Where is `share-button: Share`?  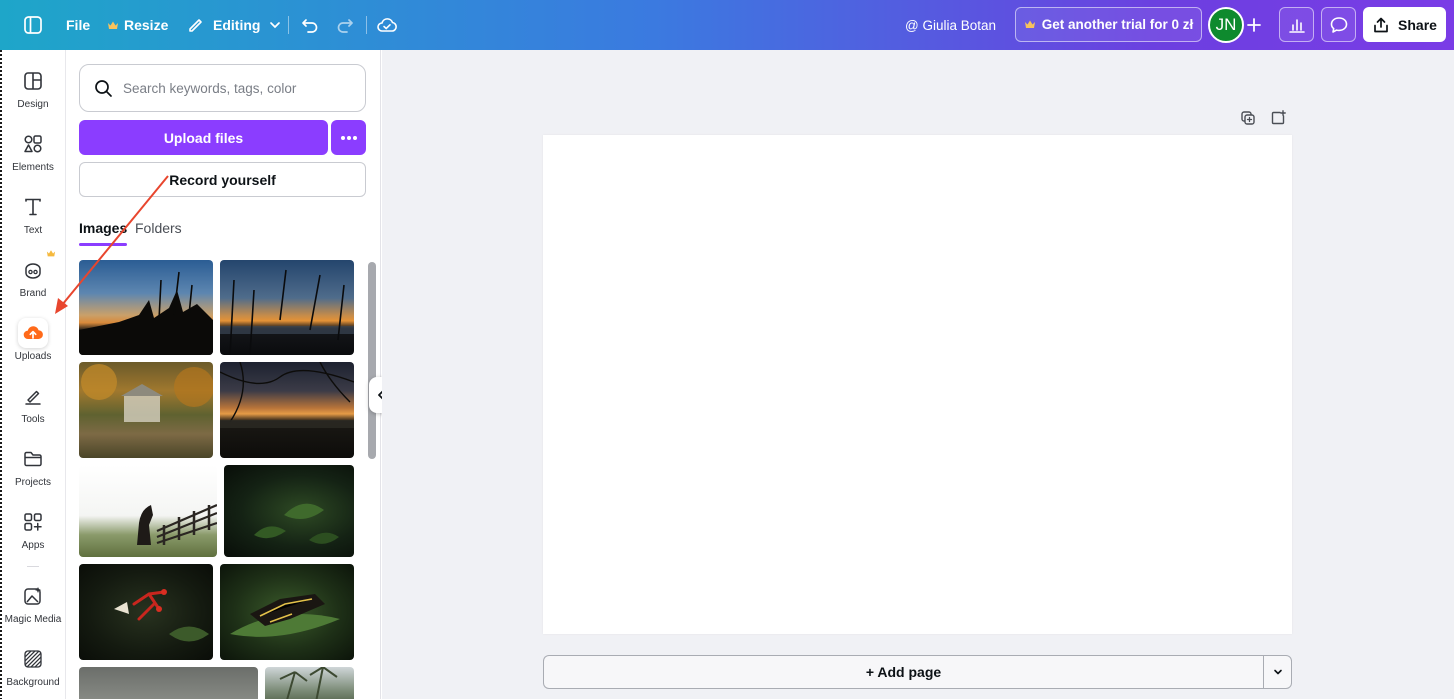 share-button: Share is located at coordinates (1404, 24).